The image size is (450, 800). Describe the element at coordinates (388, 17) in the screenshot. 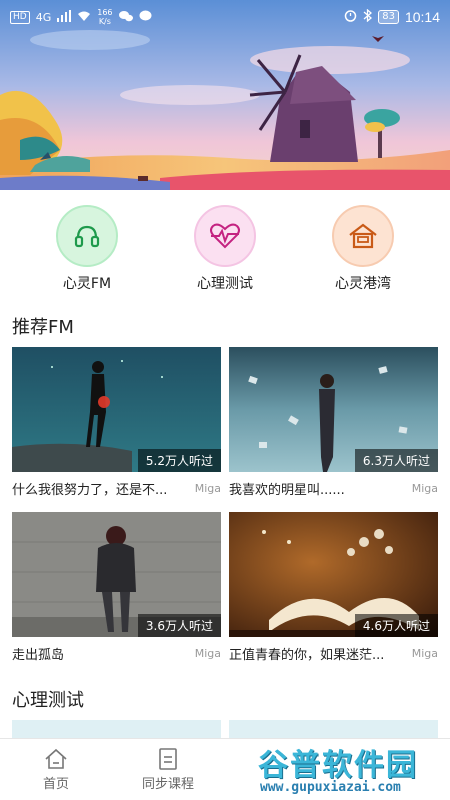

I see `battery-indicator: 83` at that location.